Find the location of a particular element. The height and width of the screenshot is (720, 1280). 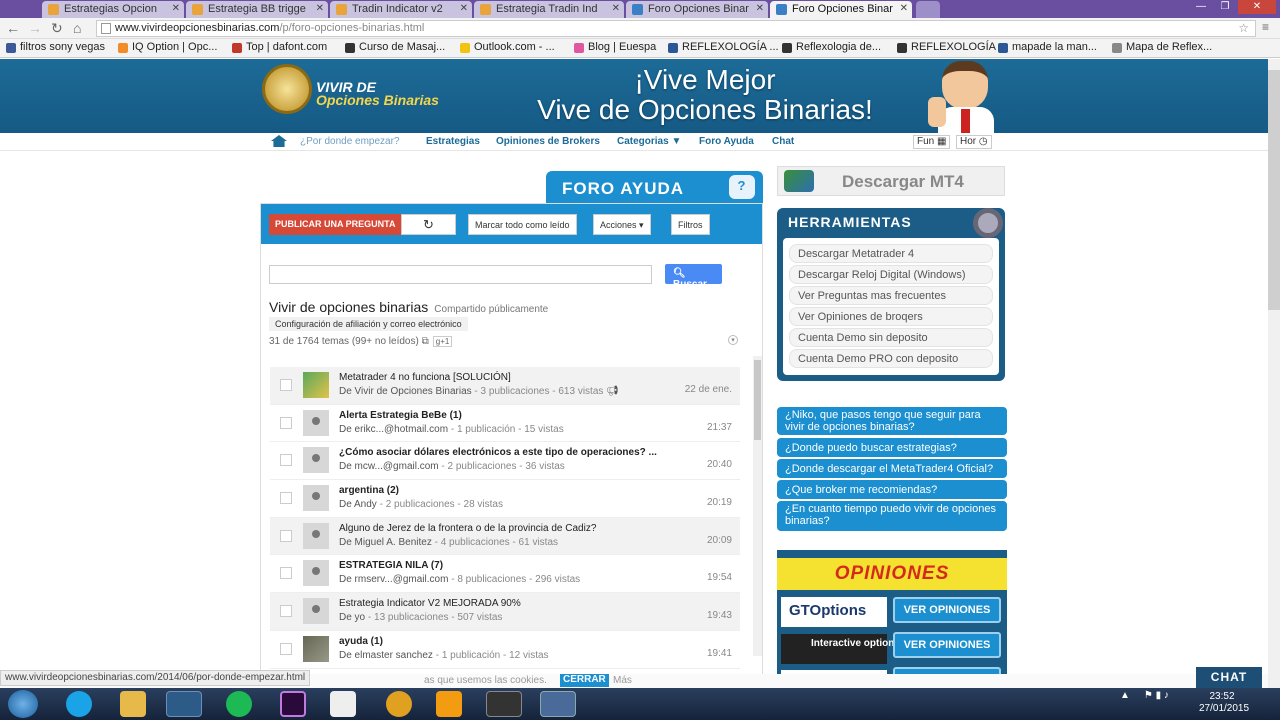

nav-strategies: Estrategias is located at coordinates (453, 141).